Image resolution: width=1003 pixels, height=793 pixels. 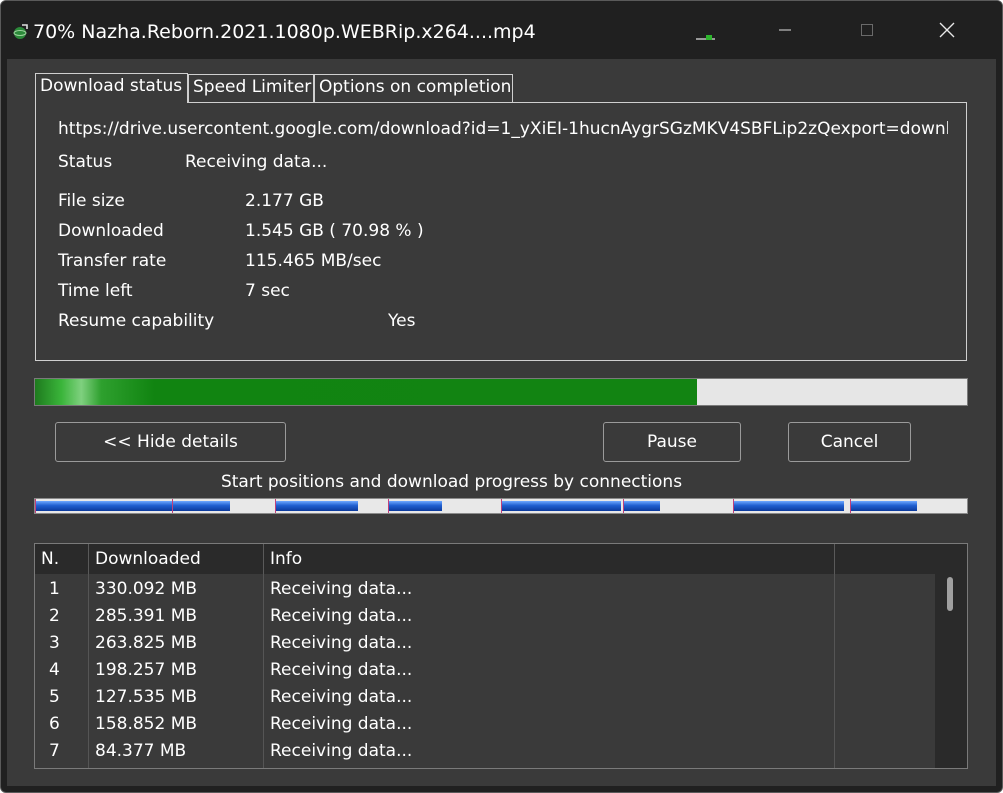 I want to click on file-size-label: File size, so click(x=91, y=201).